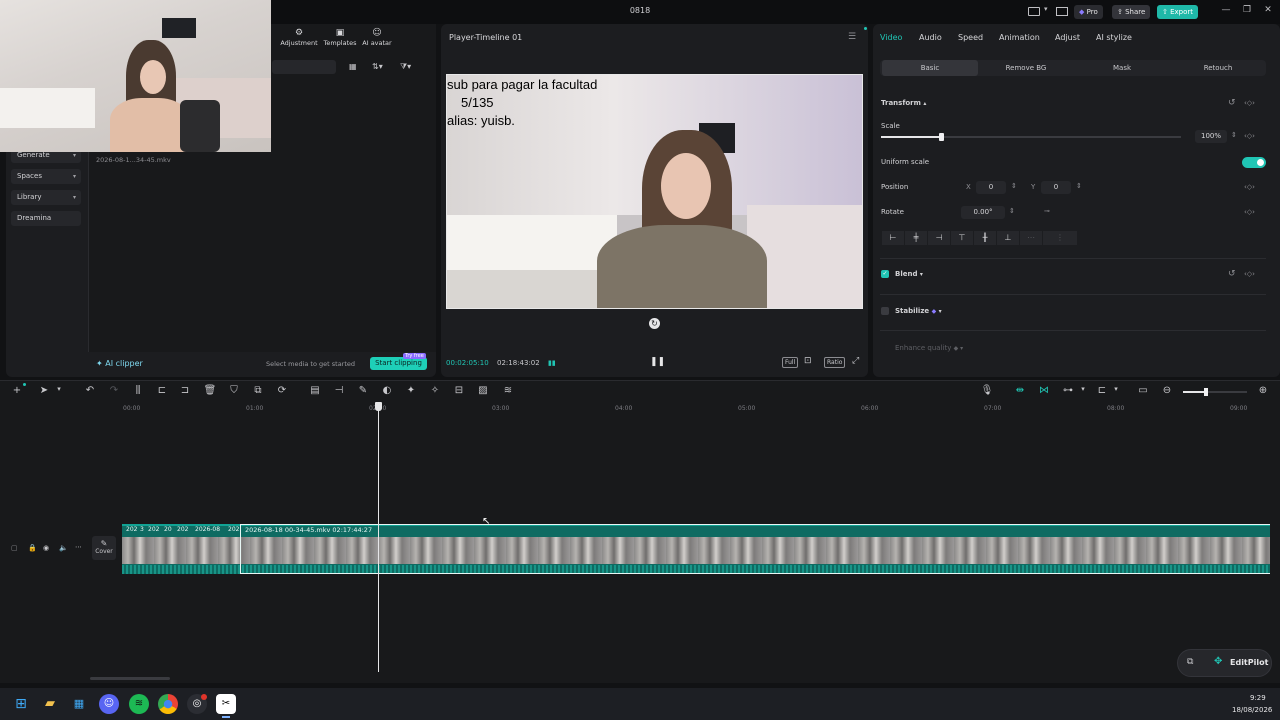 The height and width of the screenshot is (720, 1280). What do you see at coordinates (1206, 392) in the screenshot?
I see `zoom-slider-knob` at bounding box center [1206, 392].